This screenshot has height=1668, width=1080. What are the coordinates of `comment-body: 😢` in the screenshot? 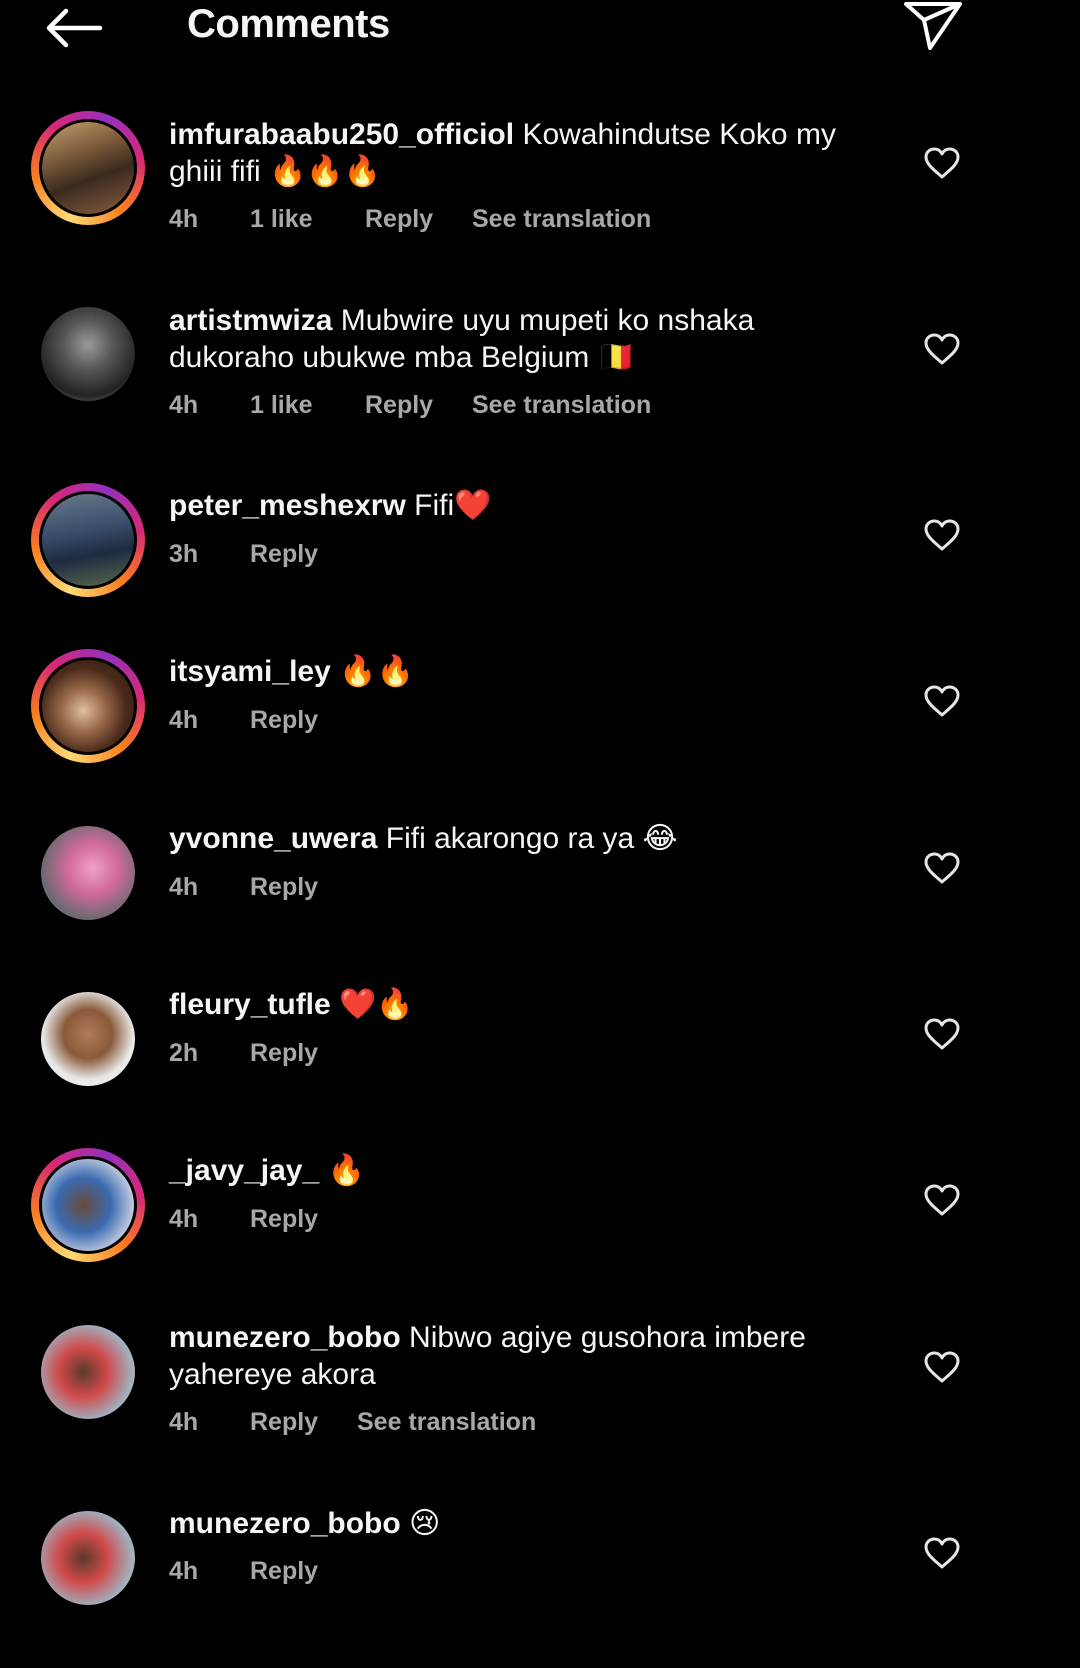 It's located at (425, 1523).